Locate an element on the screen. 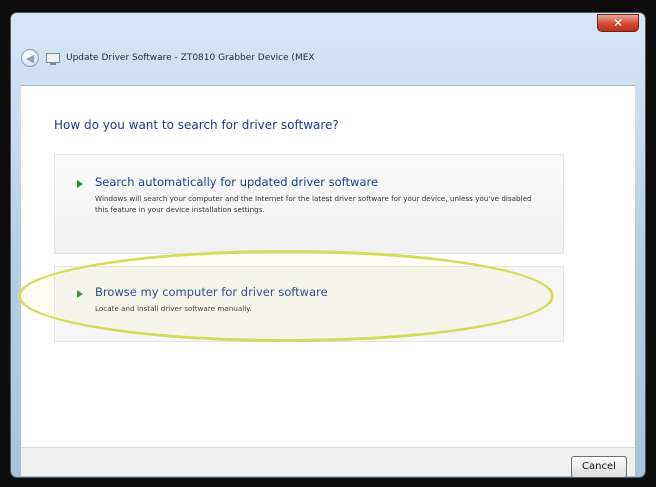  back-arrow-icon: ◀ is located at coordinates (30, 58).